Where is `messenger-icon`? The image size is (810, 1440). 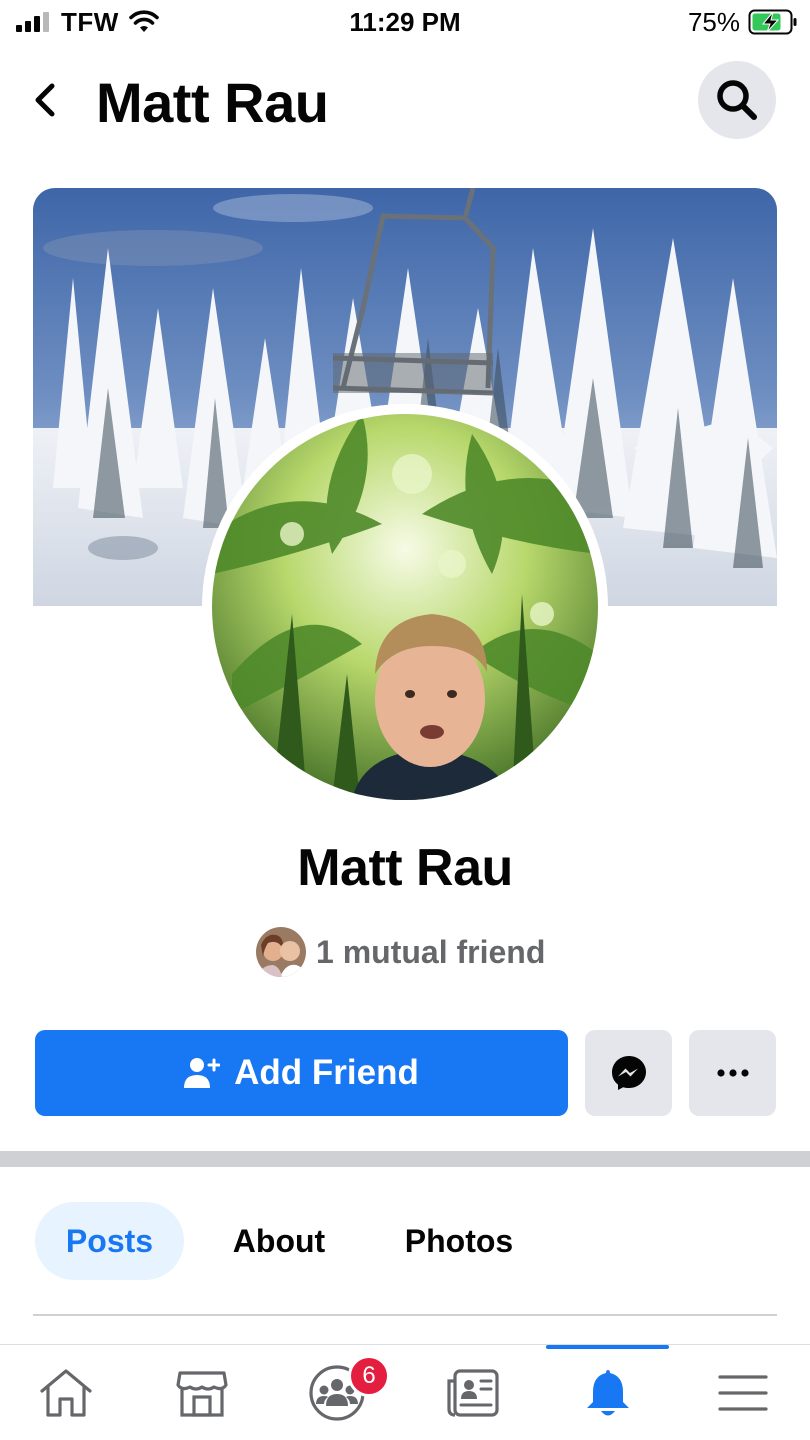 messenger-icon is located at coordinates (628, 1073).